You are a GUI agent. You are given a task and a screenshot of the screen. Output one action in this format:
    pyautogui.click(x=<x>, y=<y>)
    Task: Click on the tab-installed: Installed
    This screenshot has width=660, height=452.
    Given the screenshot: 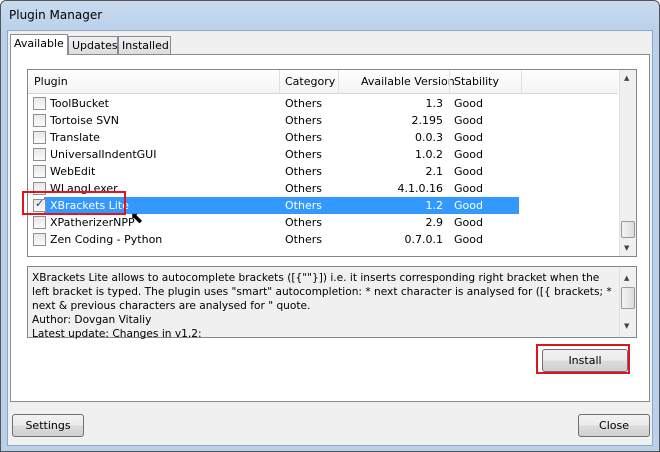 What is the action you would take?
    pyautogui.click(x=144, y=45)
    